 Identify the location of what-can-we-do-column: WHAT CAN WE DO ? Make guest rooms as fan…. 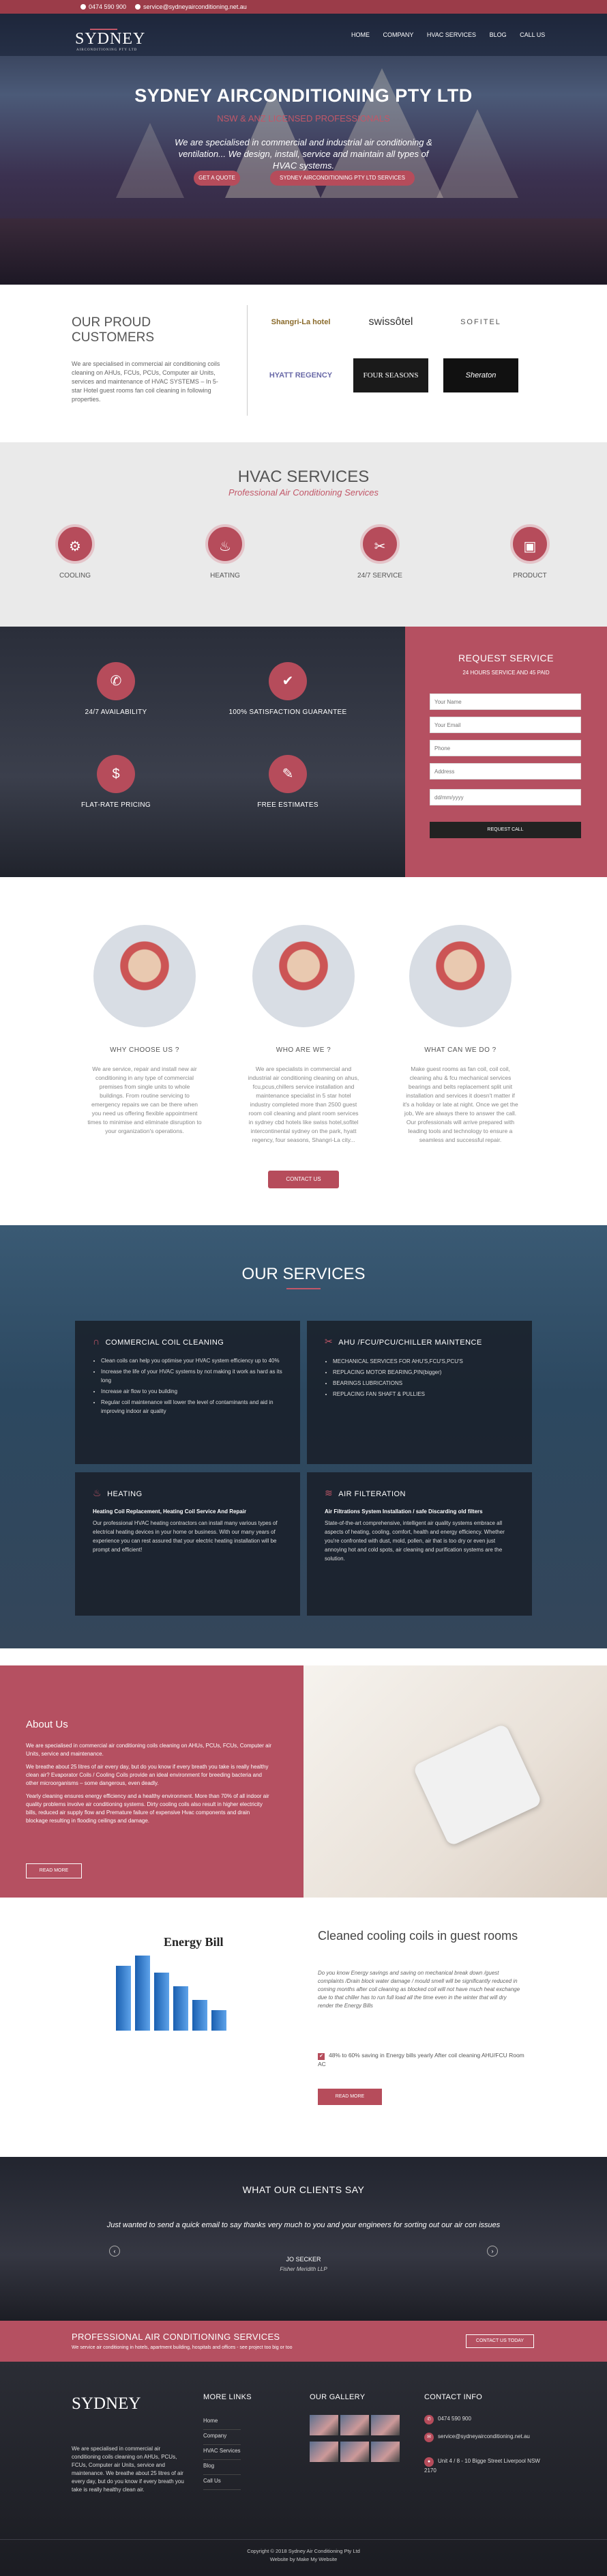
(460, 1035).